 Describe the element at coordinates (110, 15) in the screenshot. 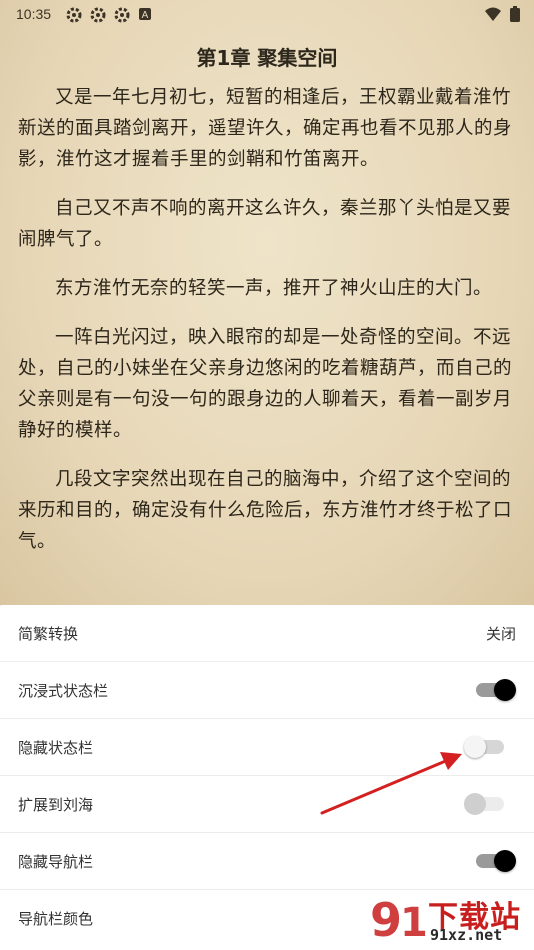

I see `notification-icons: A` at that location.